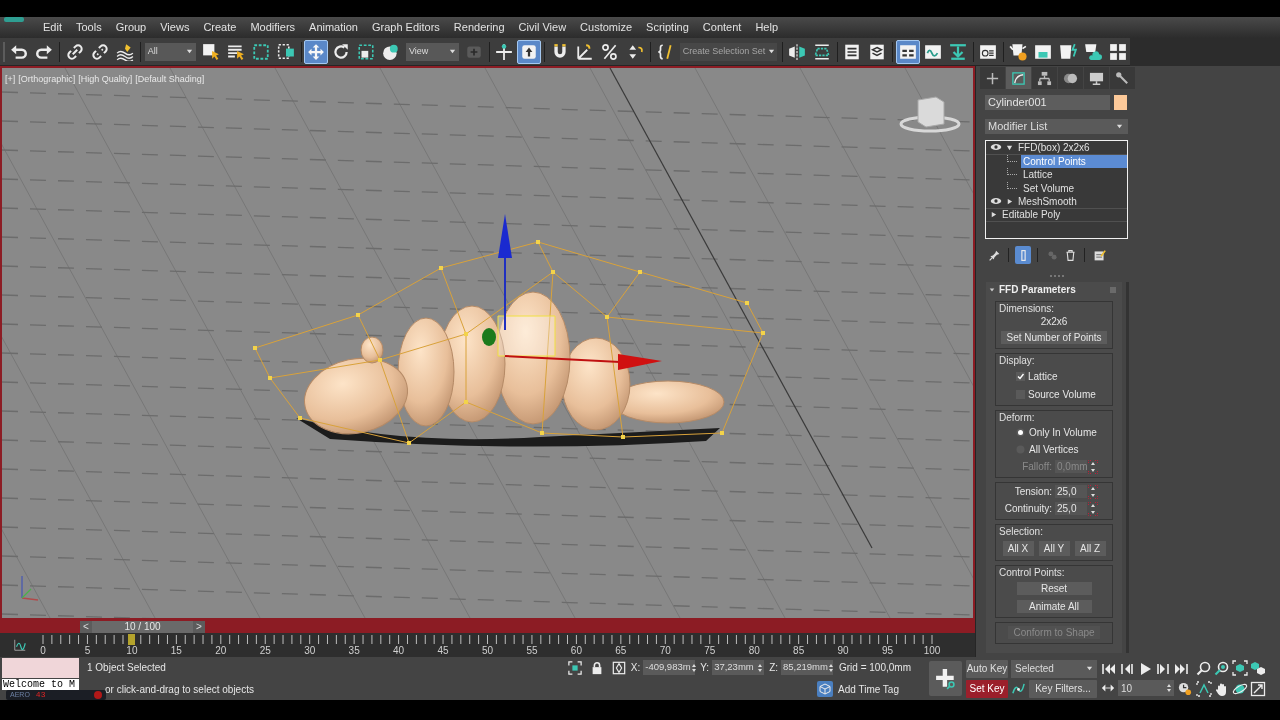  What do you see at coordinates (1037, 289) in the screenshot?
I see `rollout-title: FFD Parameters` at bounding box center [1037, 289].